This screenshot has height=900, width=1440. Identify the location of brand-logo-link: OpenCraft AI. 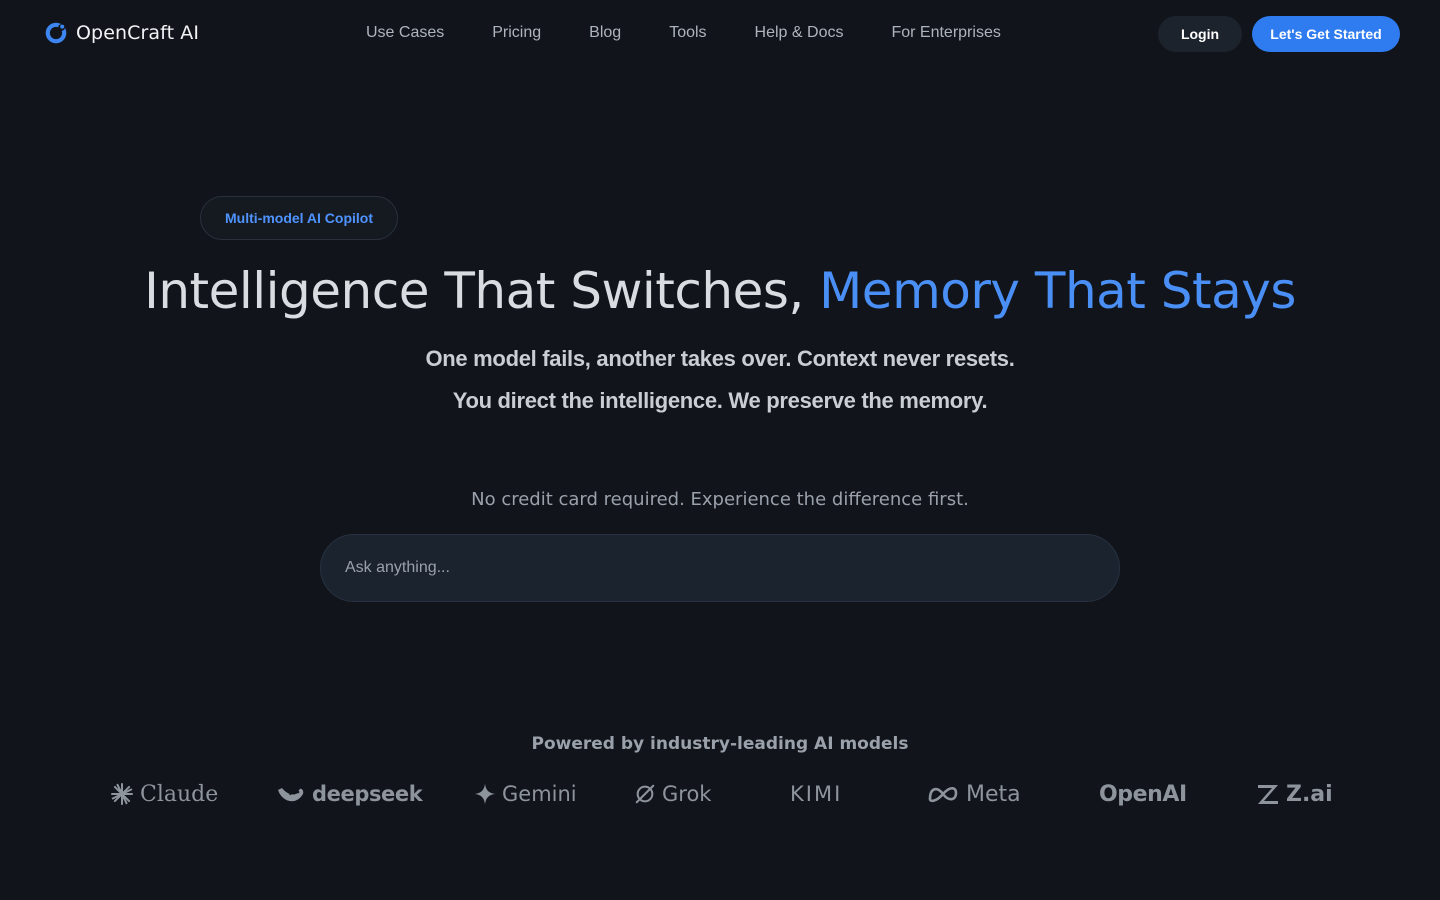
(121, 33).